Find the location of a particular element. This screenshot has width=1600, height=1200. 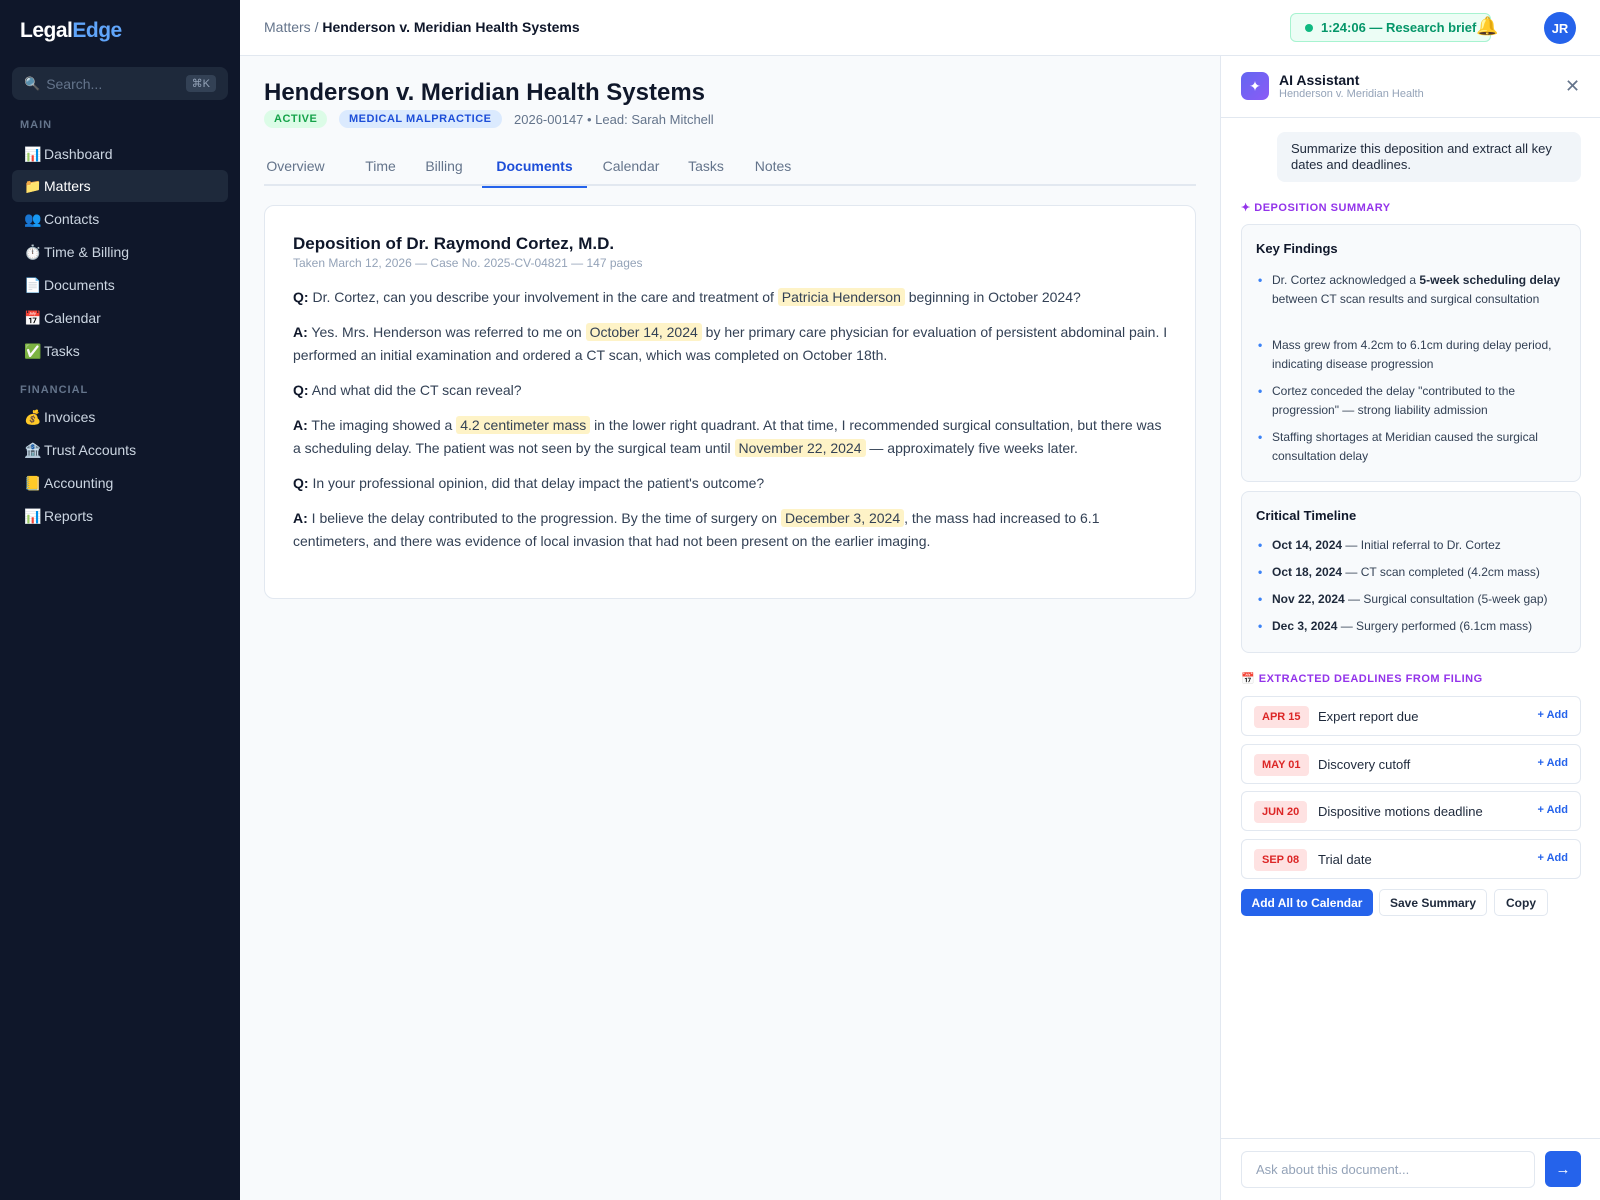

practice-area-badge: MEDICAL MALPRACTICE is located at coordinates (420, 119).